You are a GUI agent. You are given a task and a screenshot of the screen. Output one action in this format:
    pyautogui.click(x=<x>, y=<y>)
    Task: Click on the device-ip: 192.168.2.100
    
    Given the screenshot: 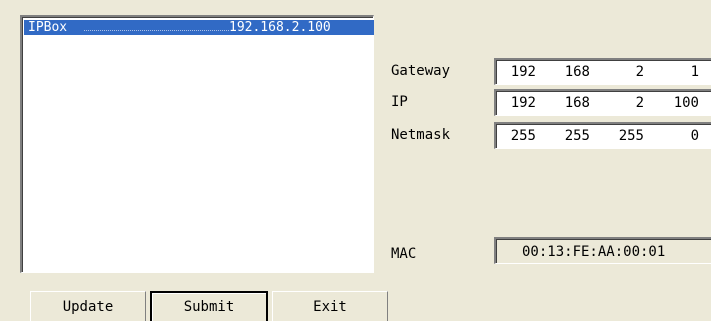 What is the action you would take?
    pyautogui.click(x=280, y=27)
    